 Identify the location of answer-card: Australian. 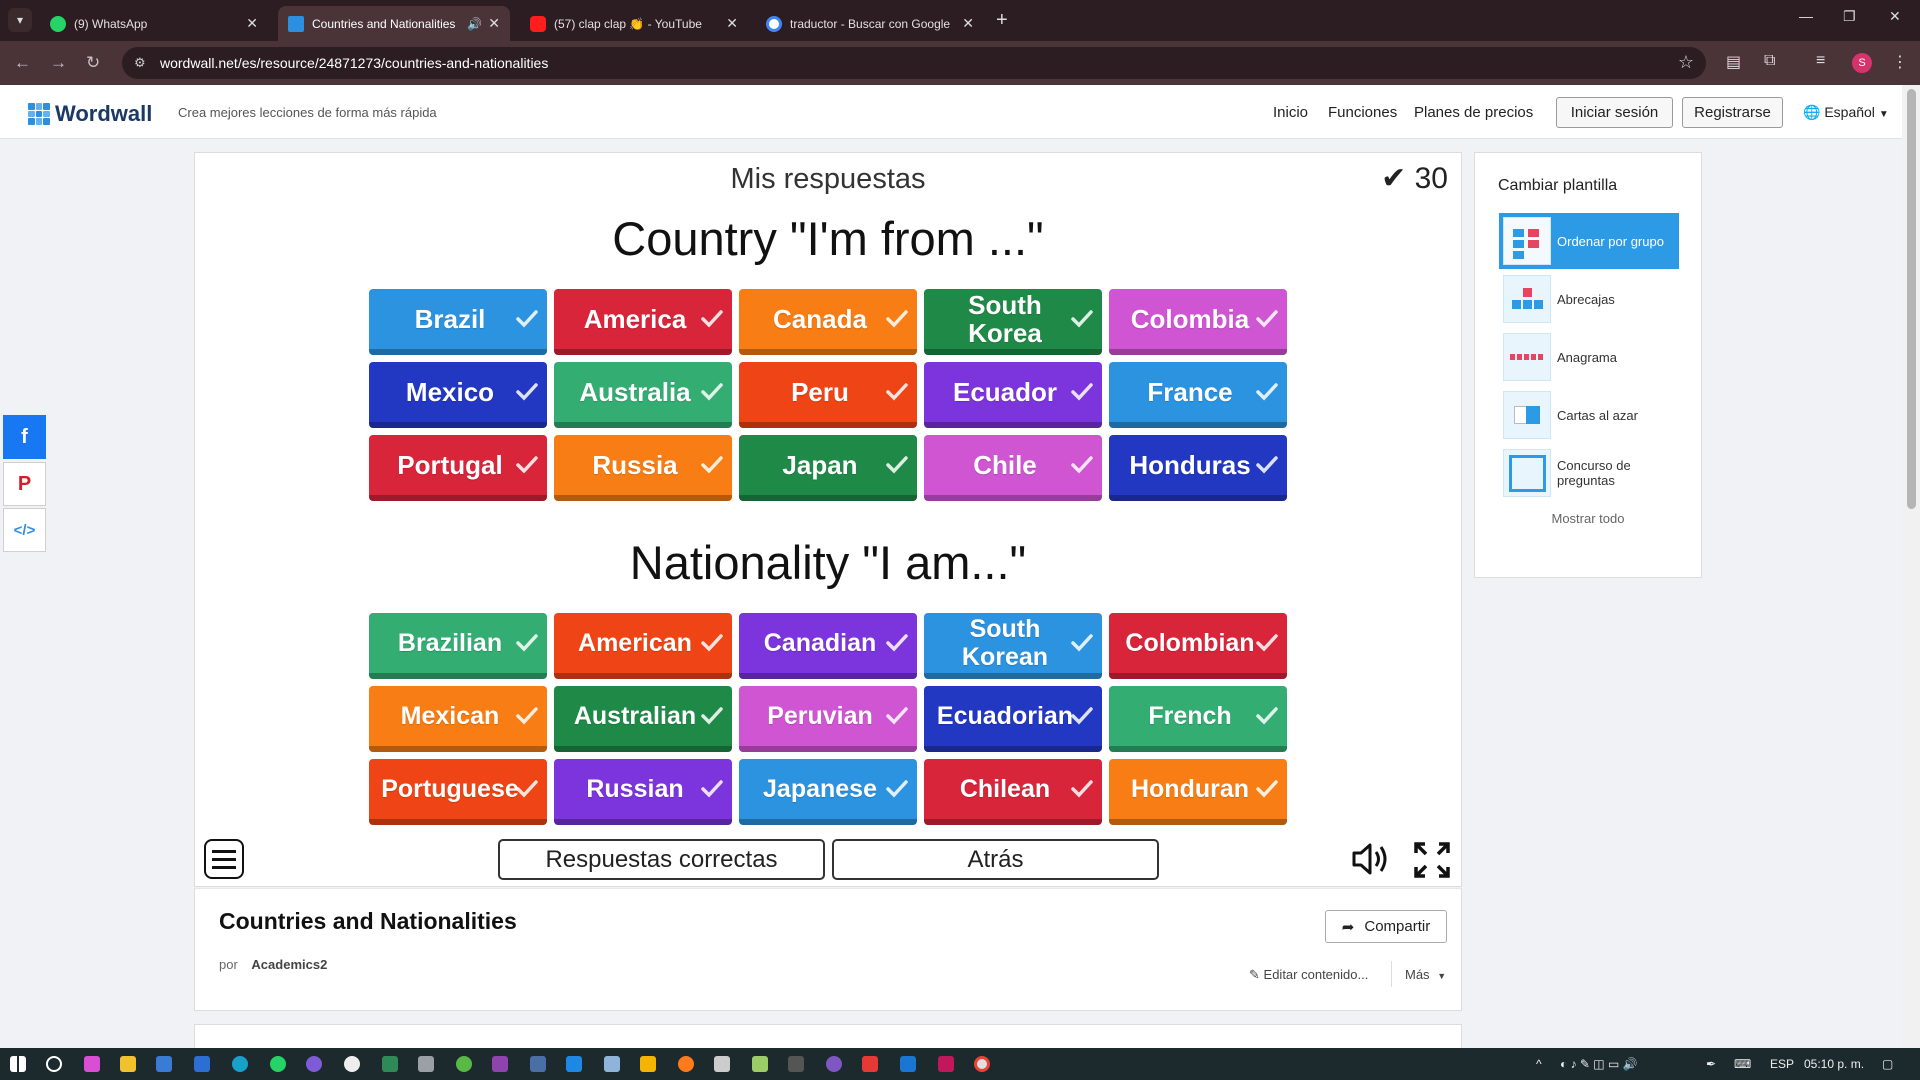
(643, 719).